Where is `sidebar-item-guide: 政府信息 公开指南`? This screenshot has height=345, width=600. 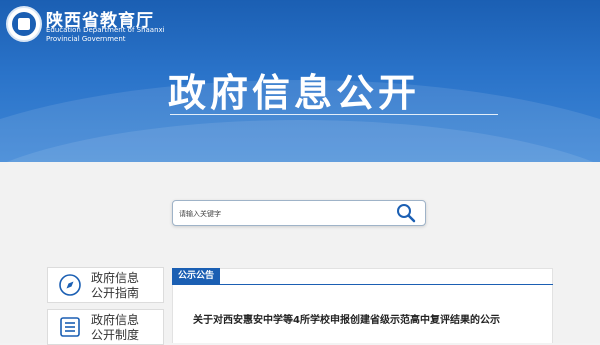
sidebar-item-guide: 政府信息 公开指南 is located at coordinates (105, 285).